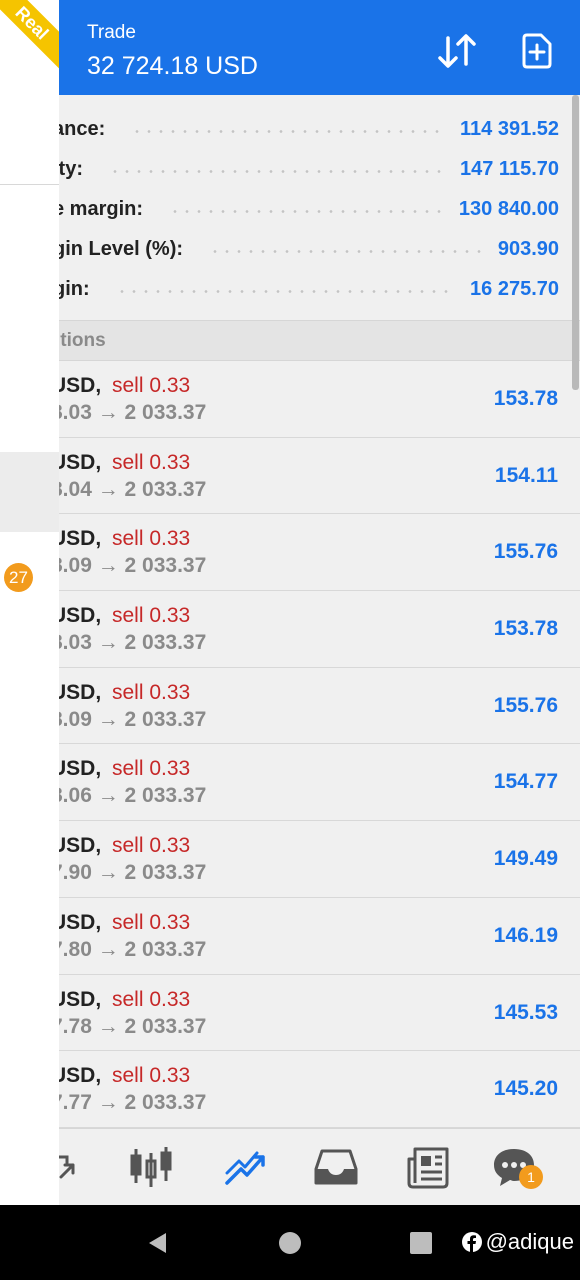 Image resolution: width=580 pixels, height=1280 pixels. Describe the element at coordinates (525, 1089) in the screenshot. I see `position-profit: 145.20` at that location.